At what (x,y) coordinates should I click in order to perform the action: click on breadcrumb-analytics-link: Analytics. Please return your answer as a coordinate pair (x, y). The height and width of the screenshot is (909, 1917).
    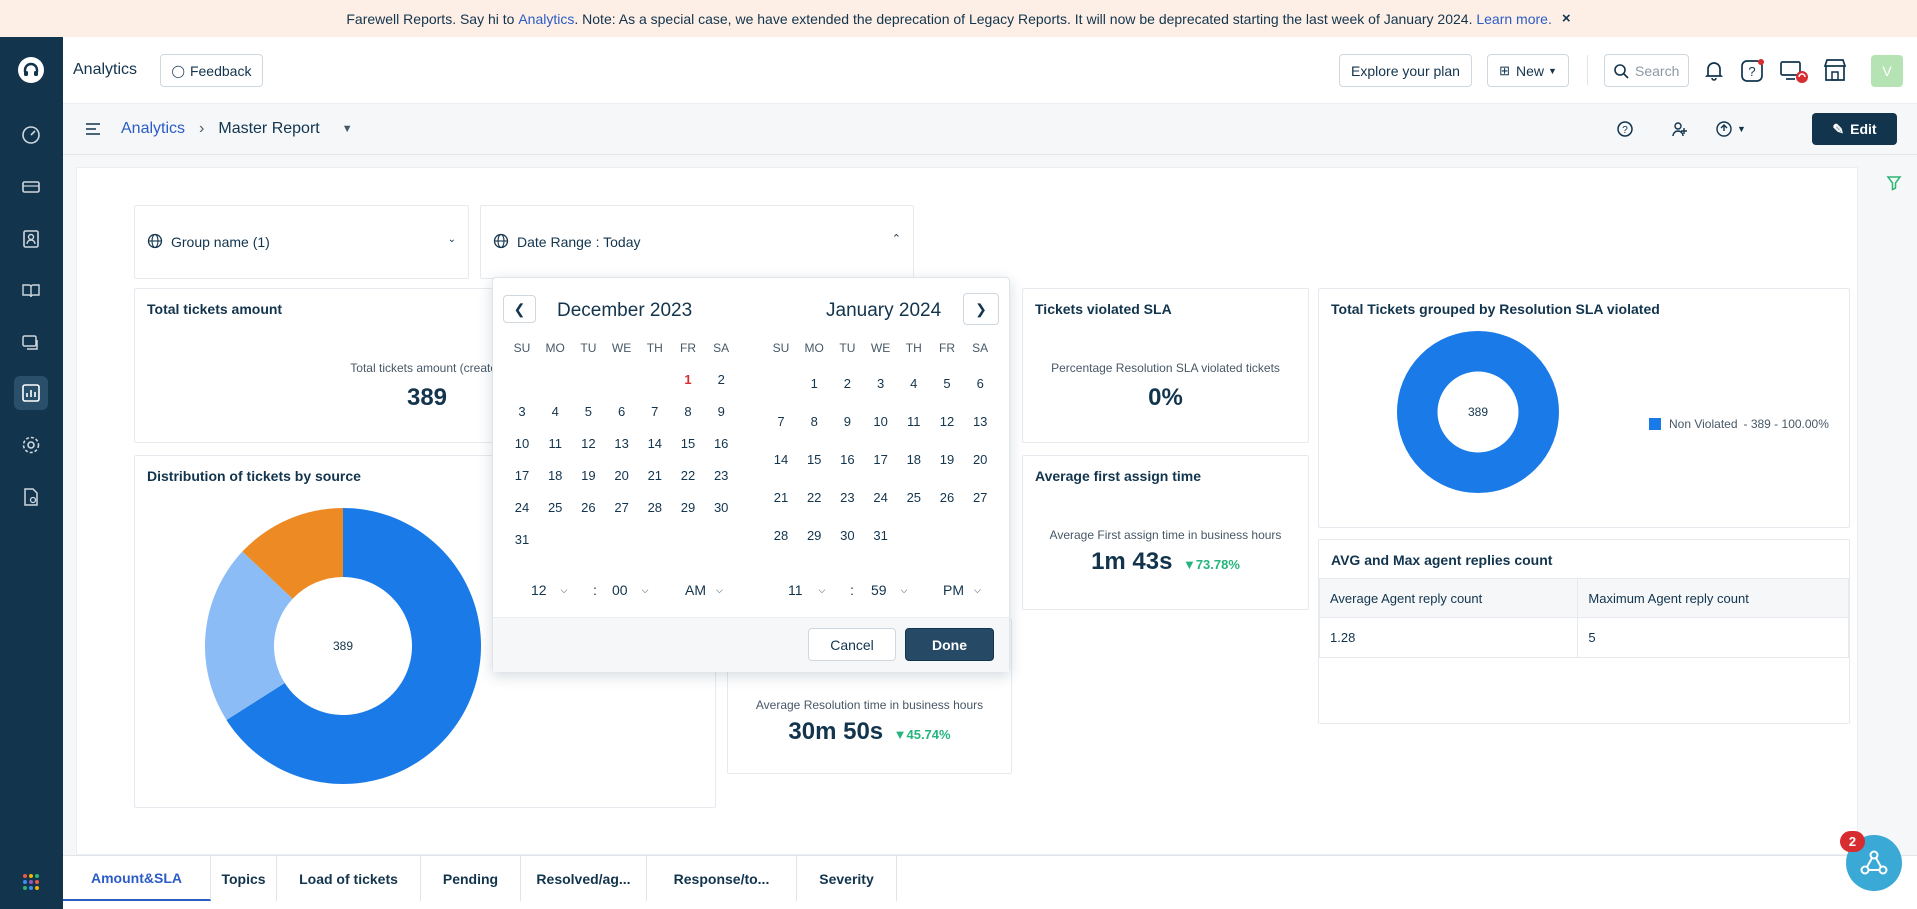
    Looking at the image, I should click on (153, 129).